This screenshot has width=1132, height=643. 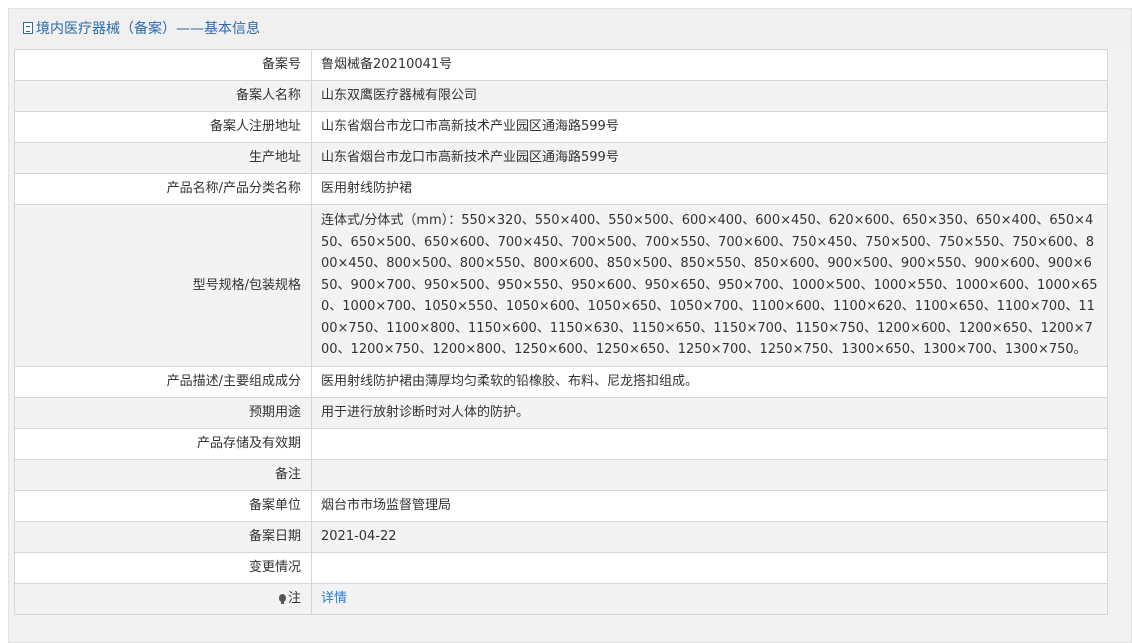 What do you see at coordinates (163, 127) in the screenshot?
I see `row-label: 备案人注册地址` at bounding box center [163, 127].